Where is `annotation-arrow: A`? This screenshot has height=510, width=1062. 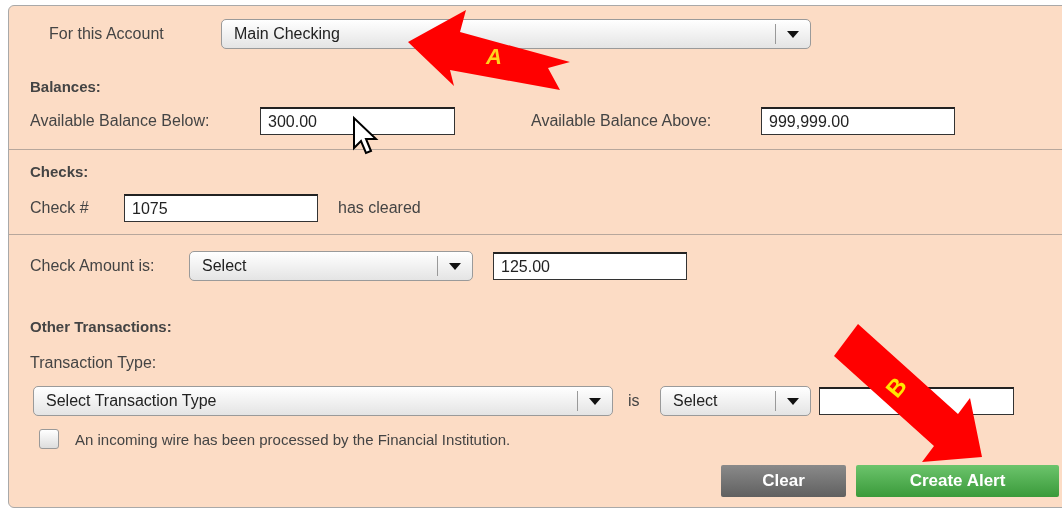 annotation-arrow: A is located at coordinates (489, 50).